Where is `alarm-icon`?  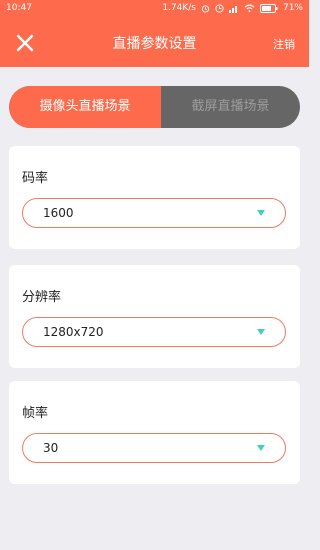
alarm-icon is located at coordinates (205, 8).